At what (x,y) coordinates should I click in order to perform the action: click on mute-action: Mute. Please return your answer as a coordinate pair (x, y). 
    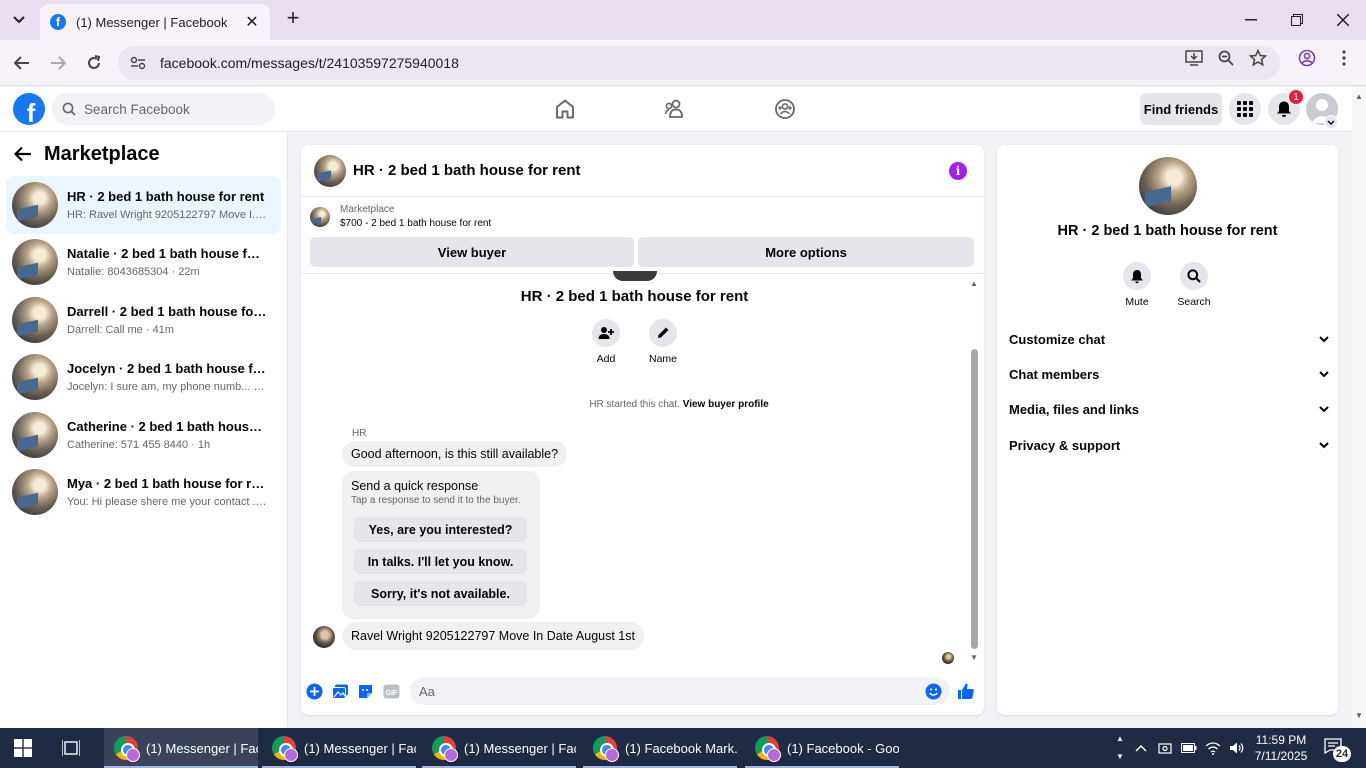
    Looking at the image, I should click on (1137, 285).